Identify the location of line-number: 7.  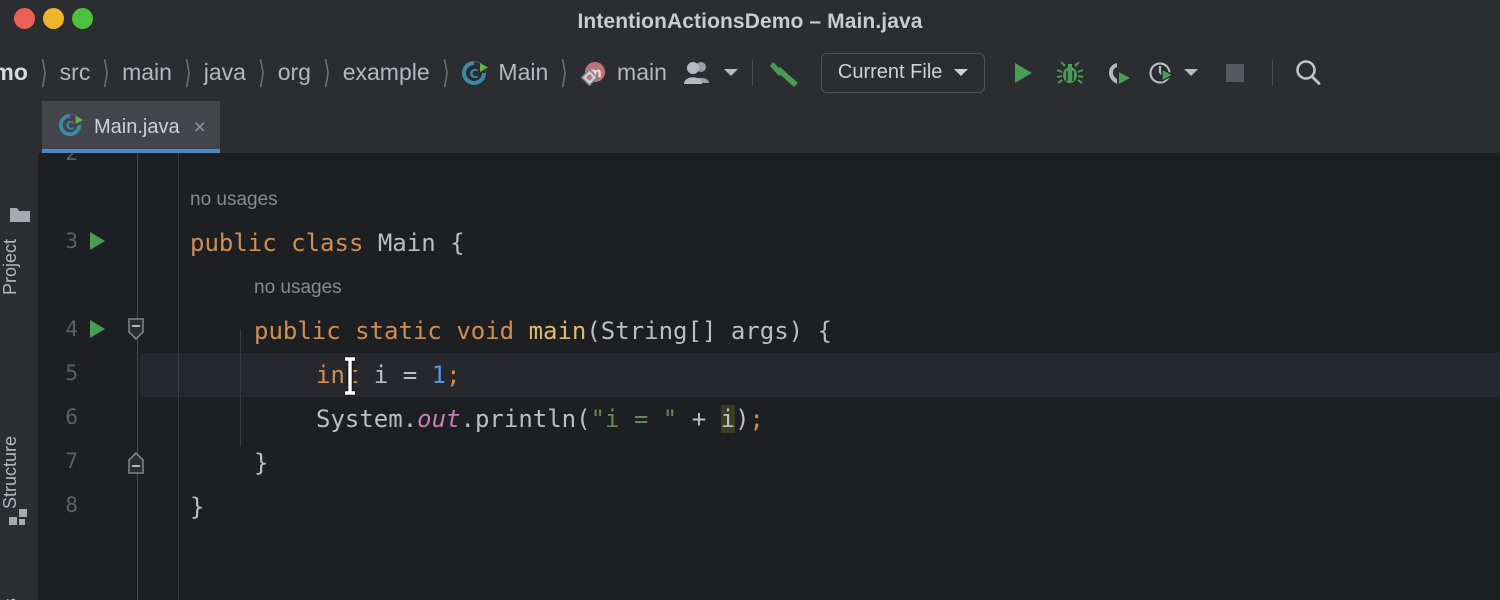
(71, 461).